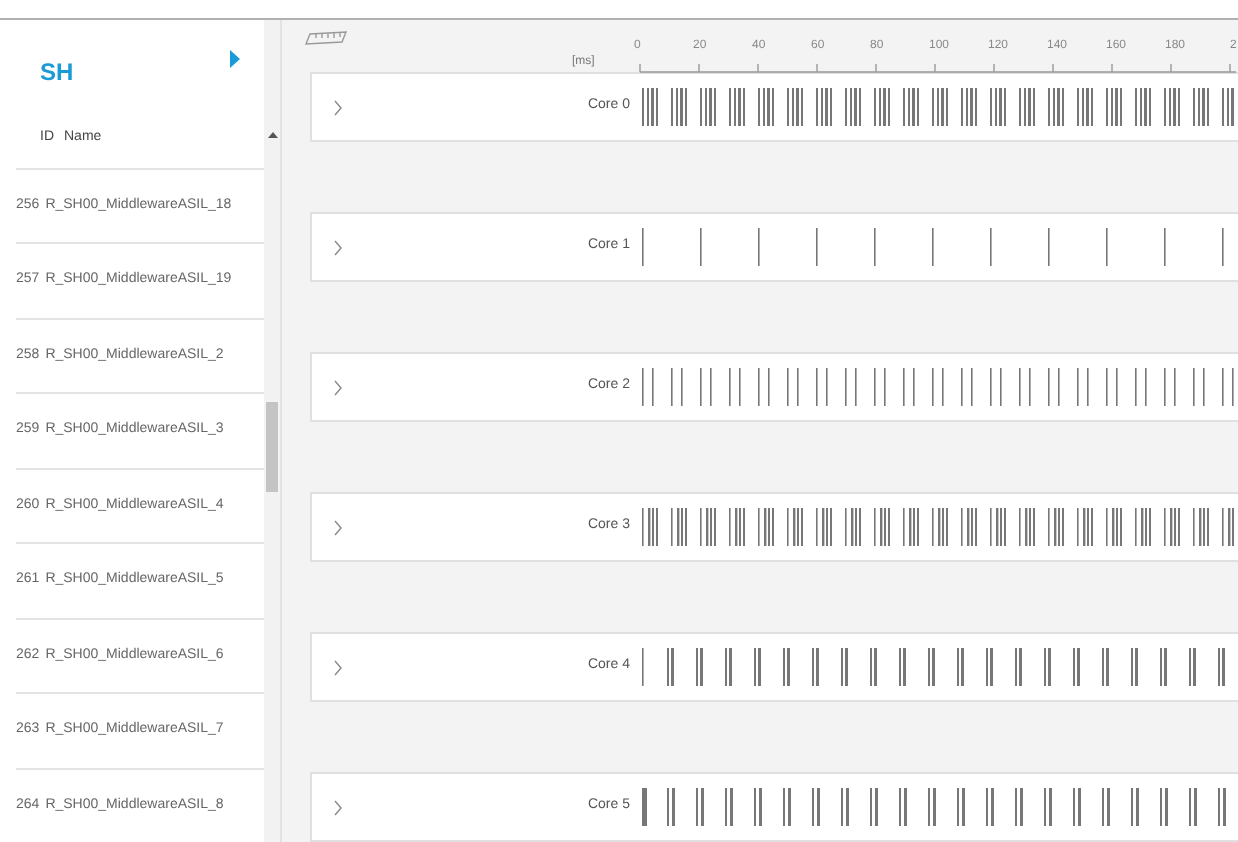 The width and height of the screenshot is (1238, 842). I want to click on panel-title: SH, so click(57, 73).